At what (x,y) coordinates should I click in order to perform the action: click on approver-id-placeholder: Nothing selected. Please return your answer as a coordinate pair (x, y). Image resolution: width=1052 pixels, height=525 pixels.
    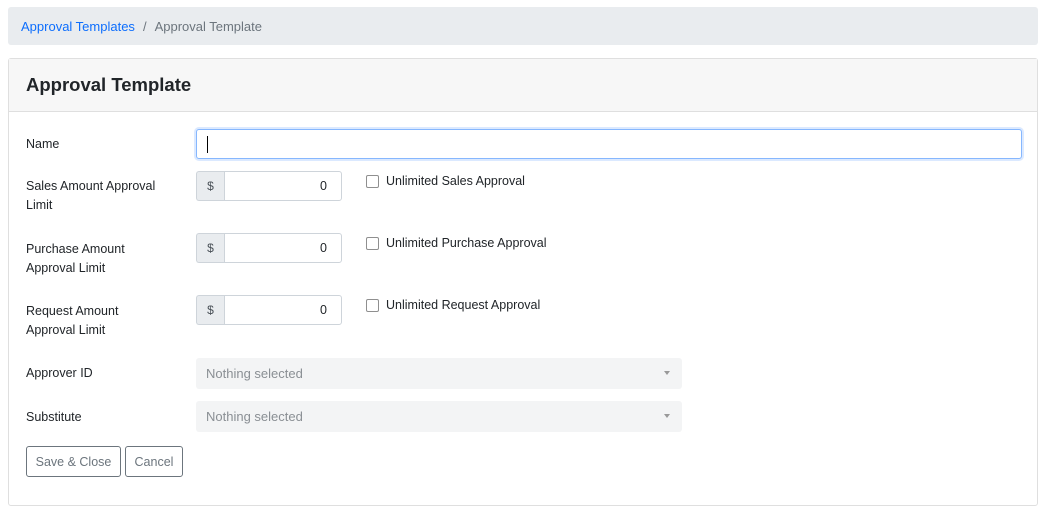
    Looking at the image, I should click on (254, 373).